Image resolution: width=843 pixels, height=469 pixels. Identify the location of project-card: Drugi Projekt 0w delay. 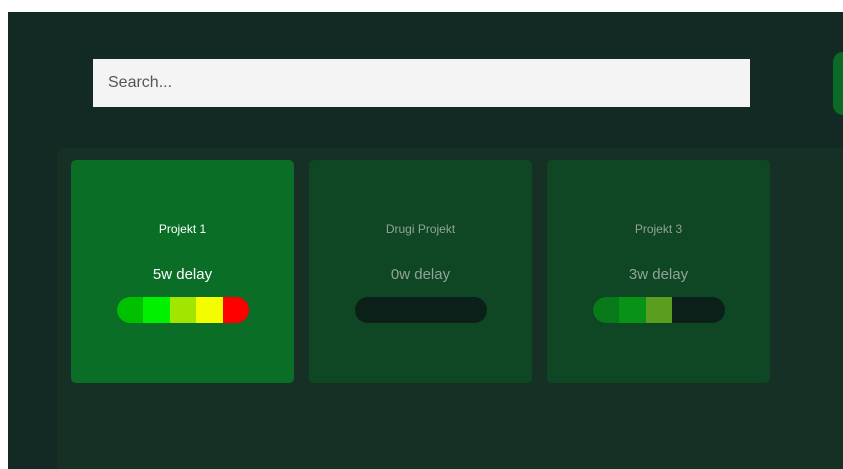
(420, 271).